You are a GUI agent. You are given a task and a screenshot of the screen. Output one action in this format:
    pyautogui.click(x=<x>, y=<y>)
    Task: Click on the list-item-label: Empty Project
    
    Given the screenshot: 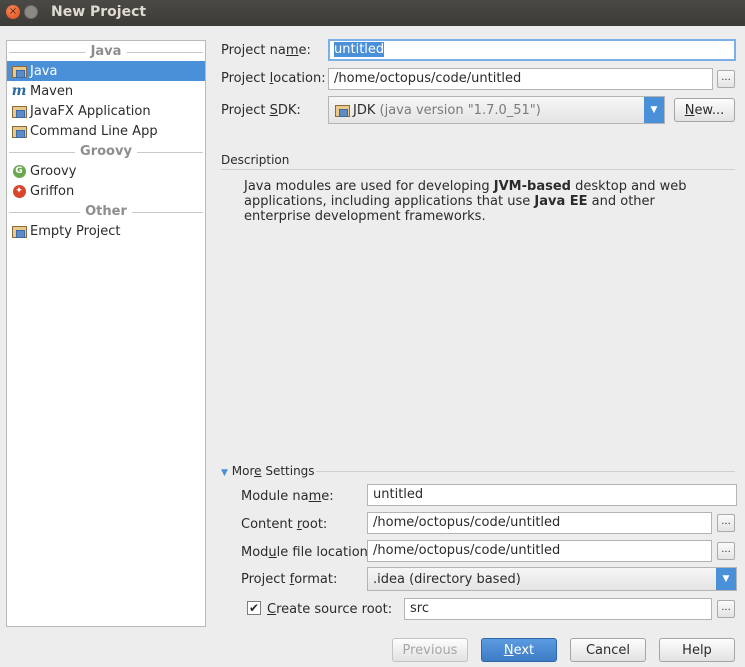 What is the action you would take?
    pyautogui.click(x=75, y=231)
    